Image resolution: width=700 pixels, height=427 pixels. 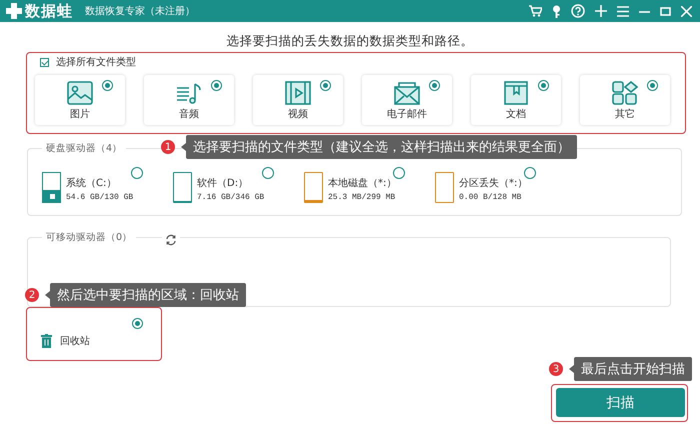 What do you see at coordinates (44, 62) in the screenshot?
I see `checkbox` at bounding box center [44, 62].